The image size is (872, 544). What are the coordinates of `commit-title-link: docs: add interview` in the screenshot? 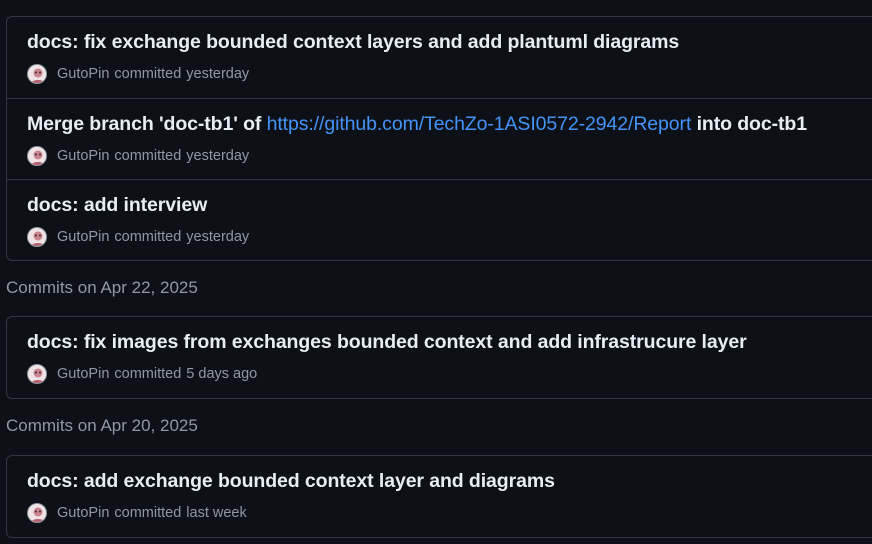 It's located at (117, 205).